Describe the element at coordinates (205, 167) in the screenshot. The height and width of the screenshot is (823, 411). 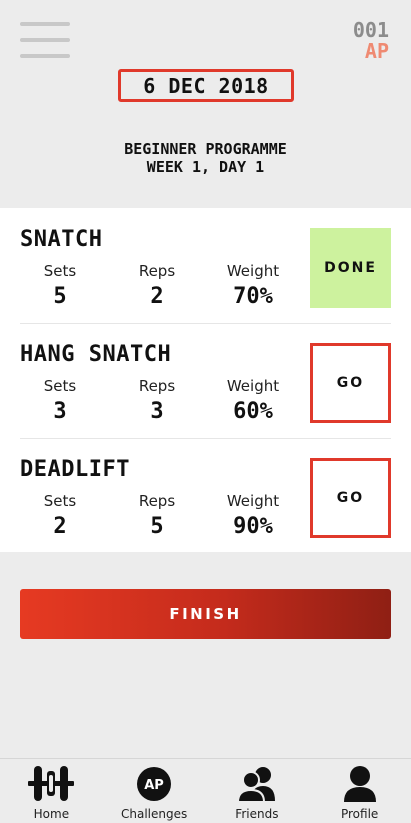
I see `programme-week-day: WEEK 1, DAY 1` at that location.